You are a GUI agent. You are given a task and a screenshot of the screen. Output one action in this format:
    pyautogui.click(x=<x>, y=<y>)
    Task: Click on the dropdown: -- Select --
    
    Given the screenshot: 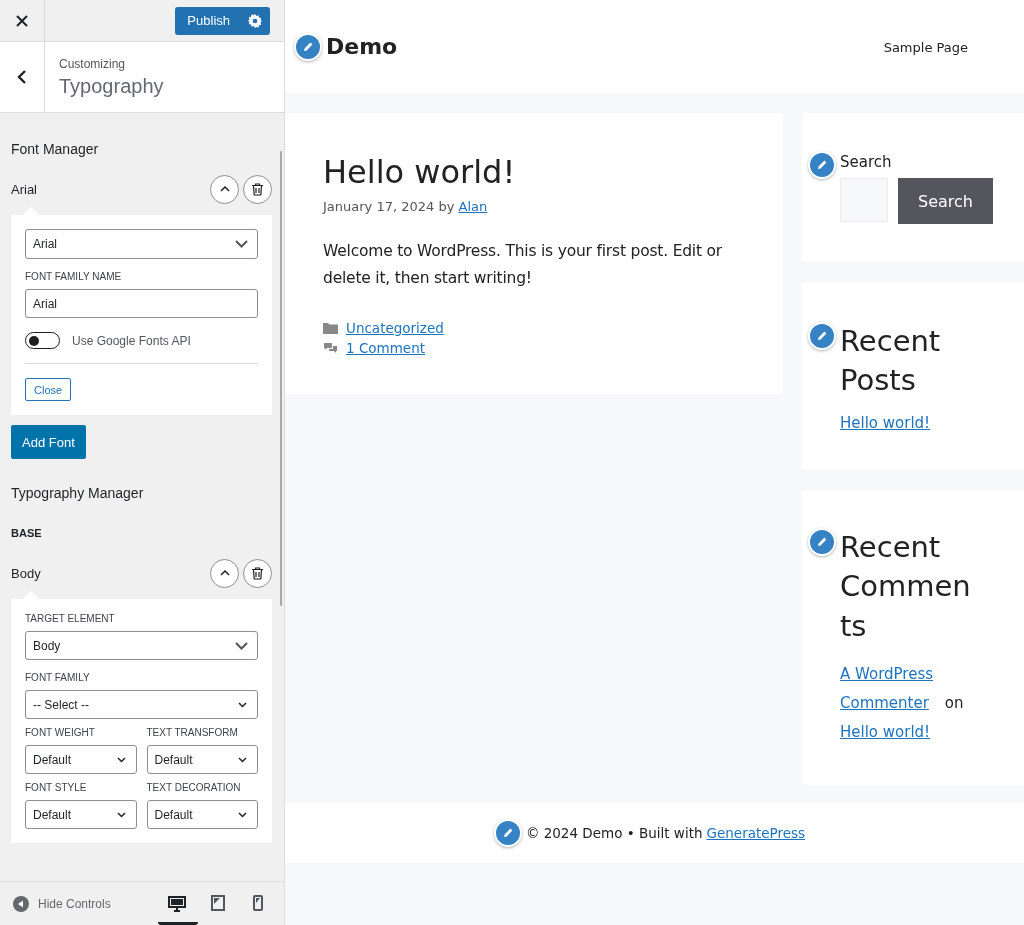 What is the action you would take?
    pyautogui.click(x=141, y=704)
    